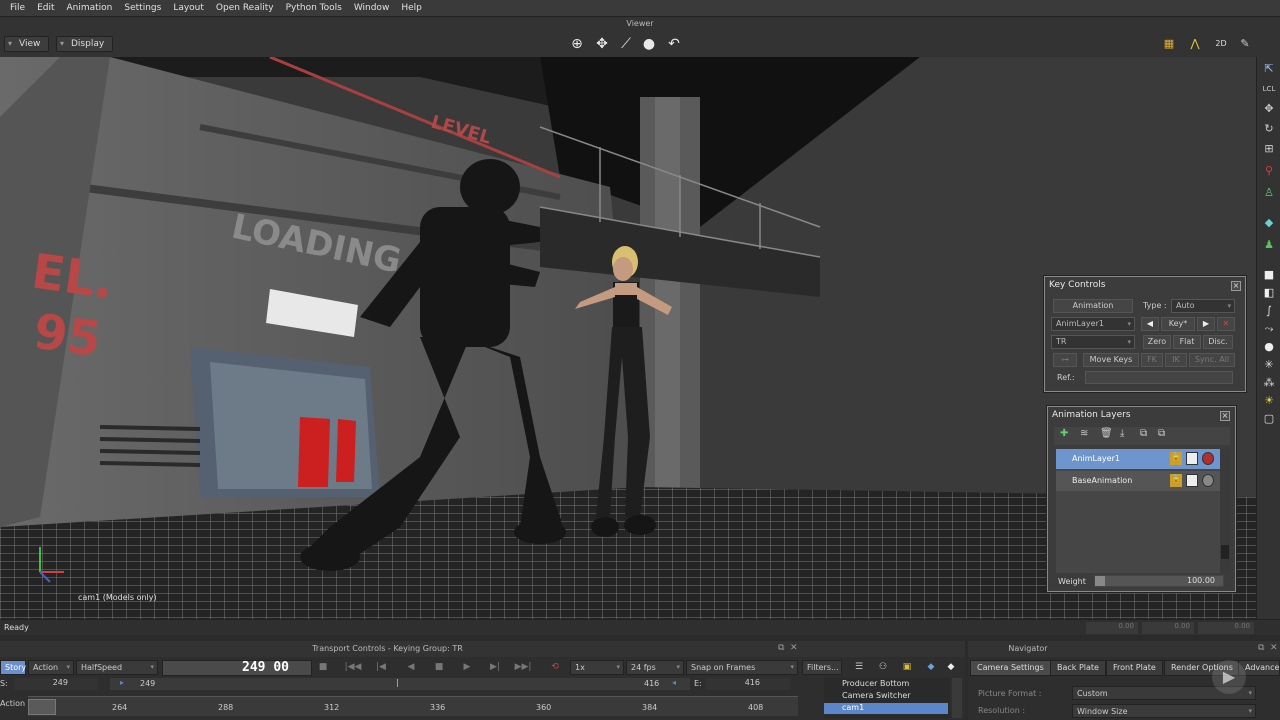 The image size is (1280, 720). I want to click on diamond-icon: ◆, so click(931, 667).